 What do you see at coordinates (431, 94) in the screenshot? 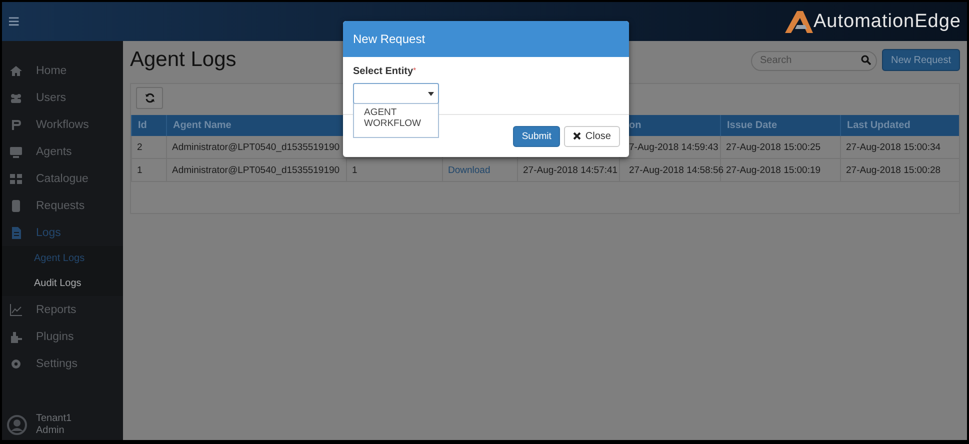
I see `caret-icon` at bounding box center [431, 94].